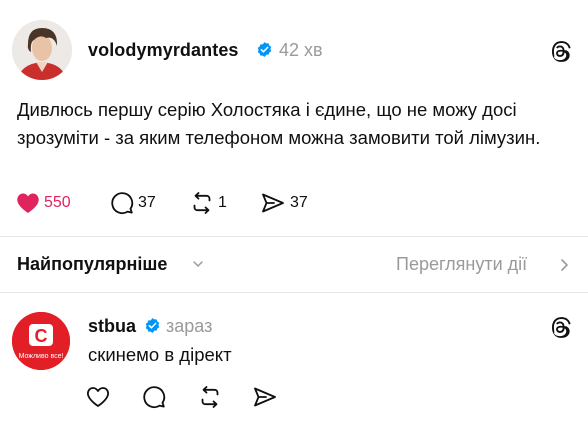  What do you see at coordinates (294, 265) in the screenshot?
I see `sort-bar: Найпопулярніше Переглянути дії` at bounding box center [294, 265].